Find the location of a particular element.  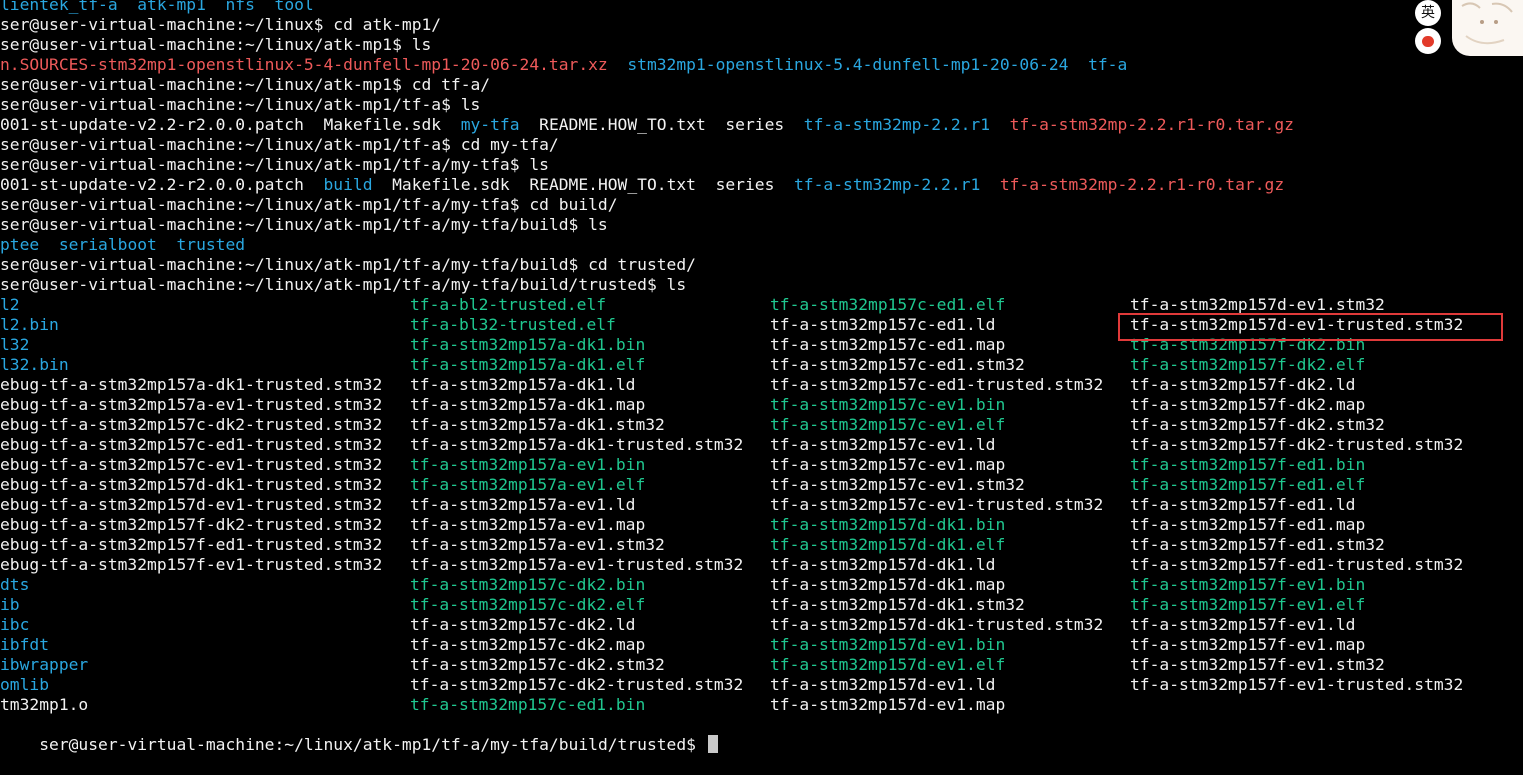

file-entry: tf-a-stm32mp157c-dk2-trusted.stm32 is located at coordinates (577, 684).